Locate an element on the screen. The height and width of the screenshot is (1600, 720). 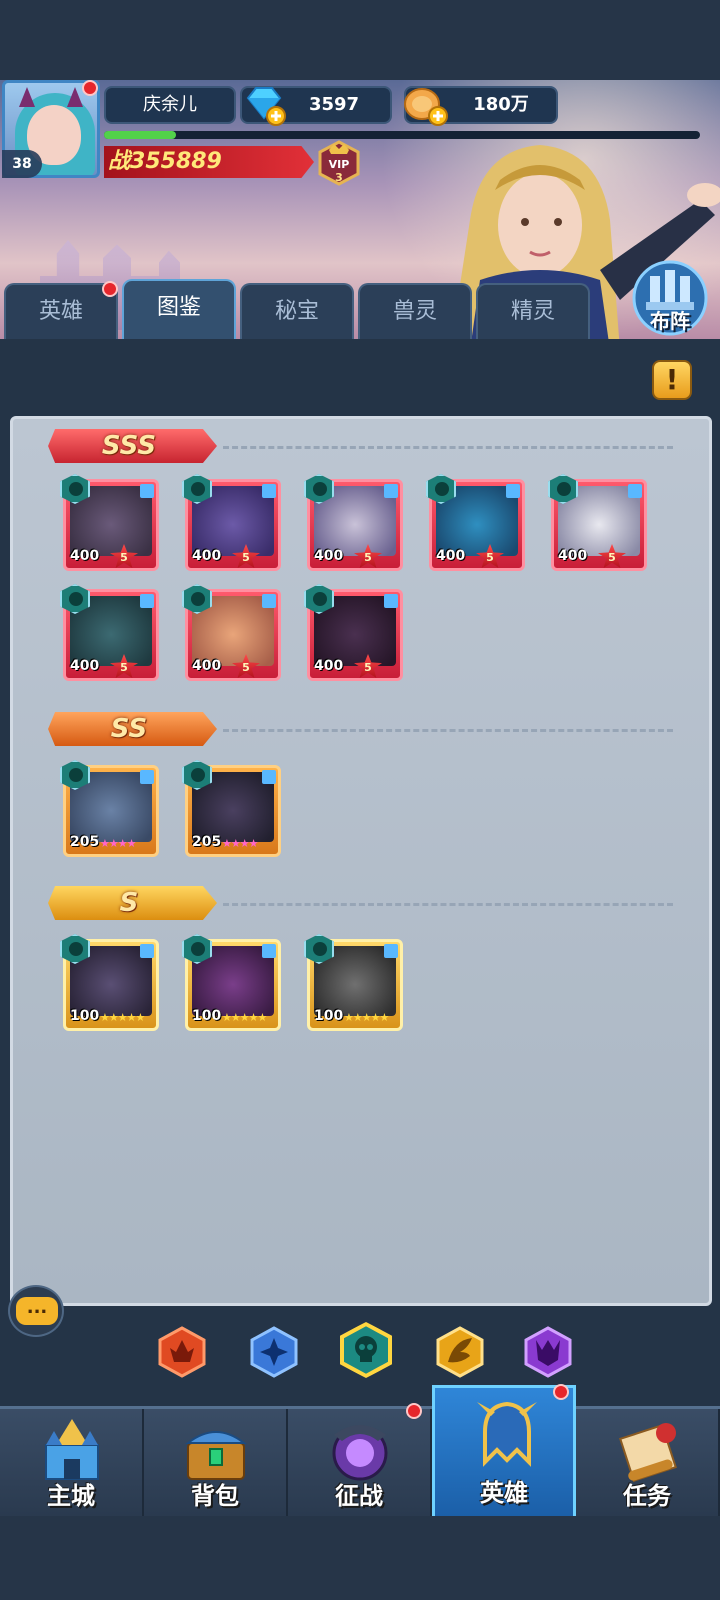
nav-heroes-label: 英雄 is located at coordinates (504, 1493).